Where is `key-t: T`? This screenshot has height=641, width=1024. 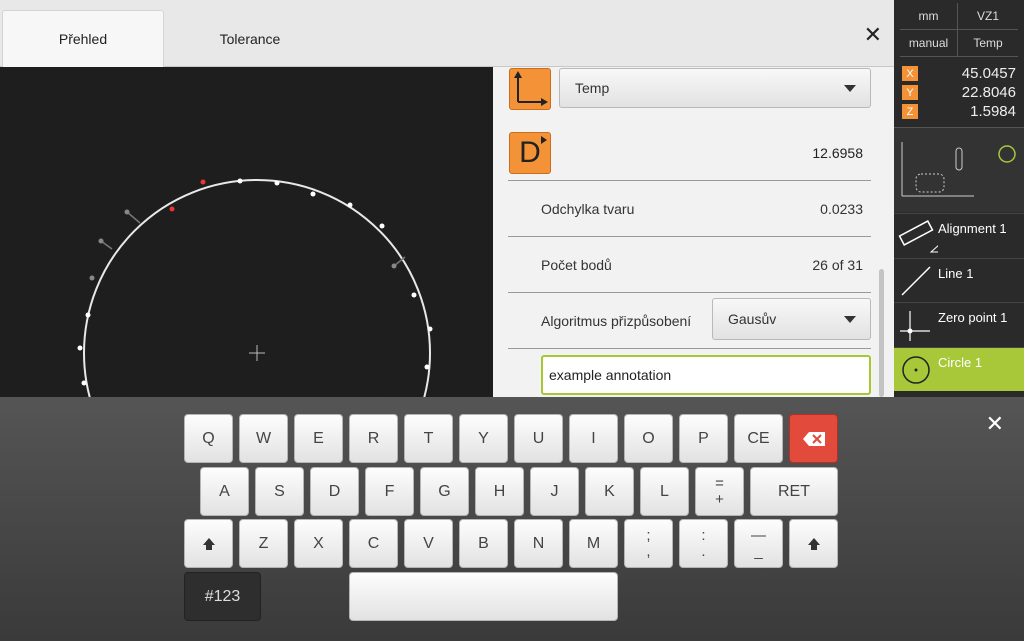
key-t: T is located at coordinates (428, 438).